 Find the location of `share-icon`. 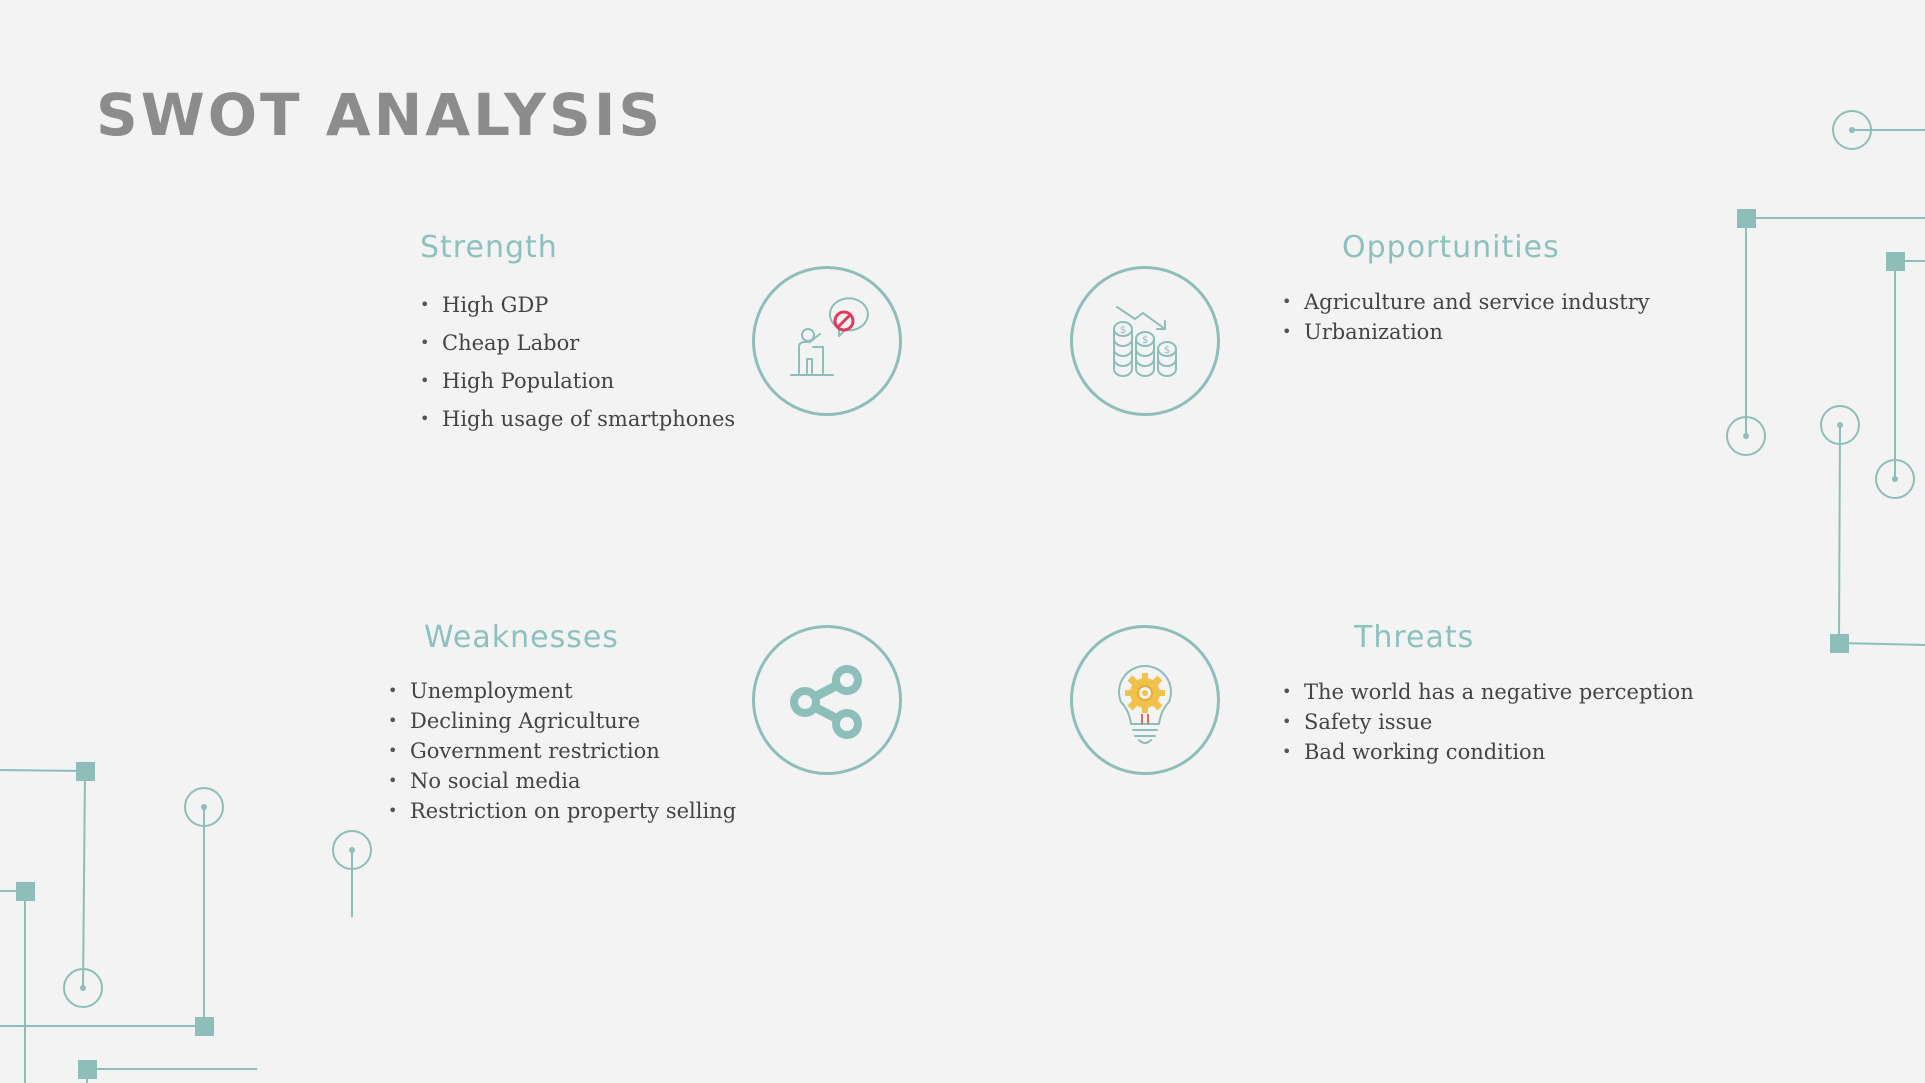

share-icon is located at coordinates (826, 702).